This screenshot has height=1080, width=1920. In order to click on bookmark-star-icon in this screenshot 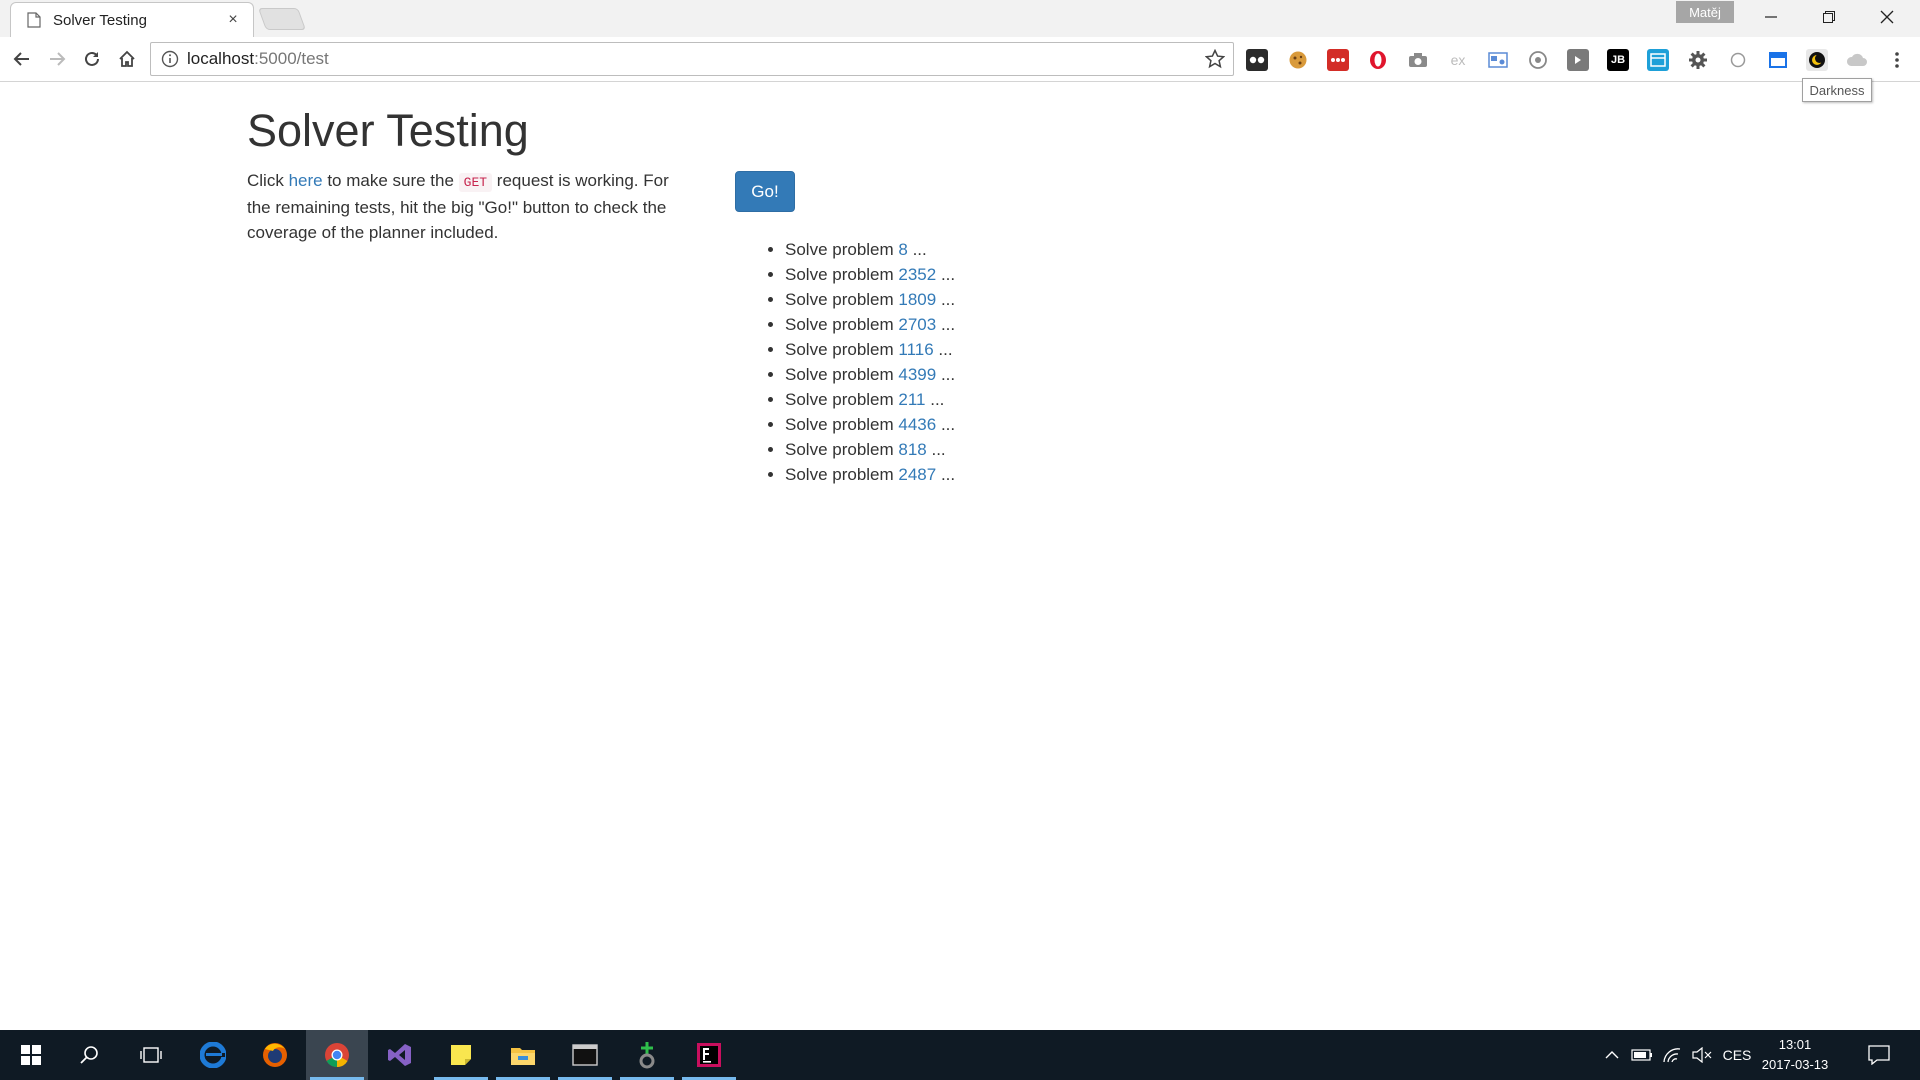, I will do `click(1215, 59)`.